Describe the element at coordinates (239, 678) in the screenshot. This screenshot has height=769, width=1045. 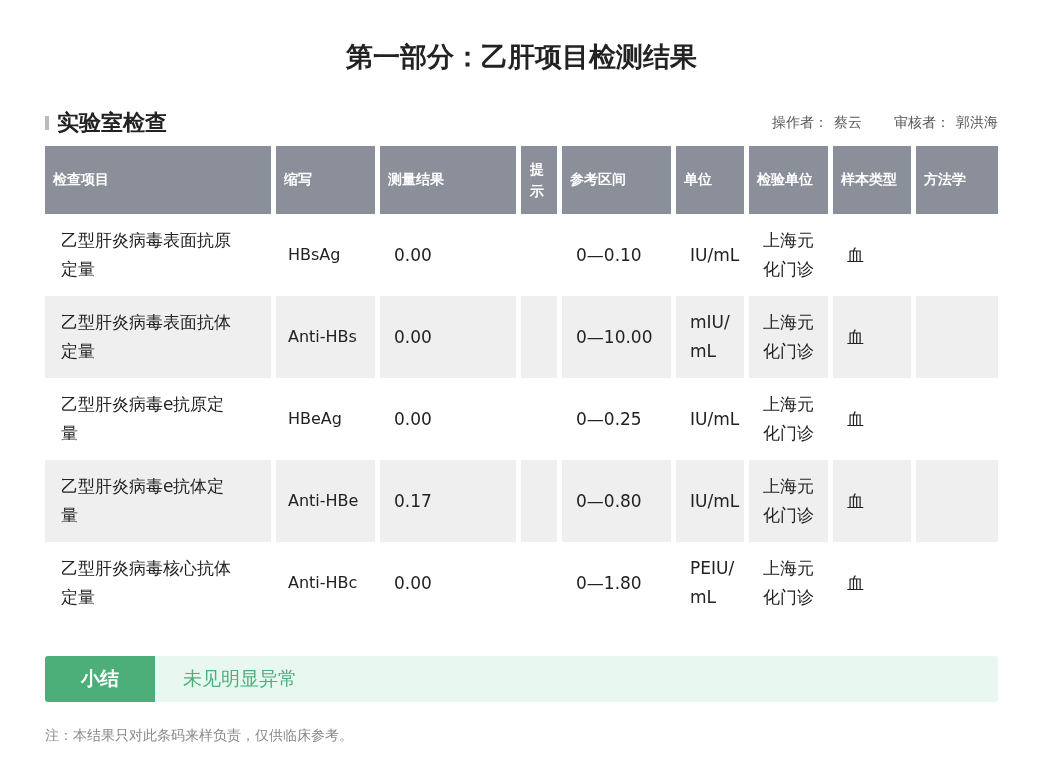
I see `summary-text: 未见明显异常` at that location.